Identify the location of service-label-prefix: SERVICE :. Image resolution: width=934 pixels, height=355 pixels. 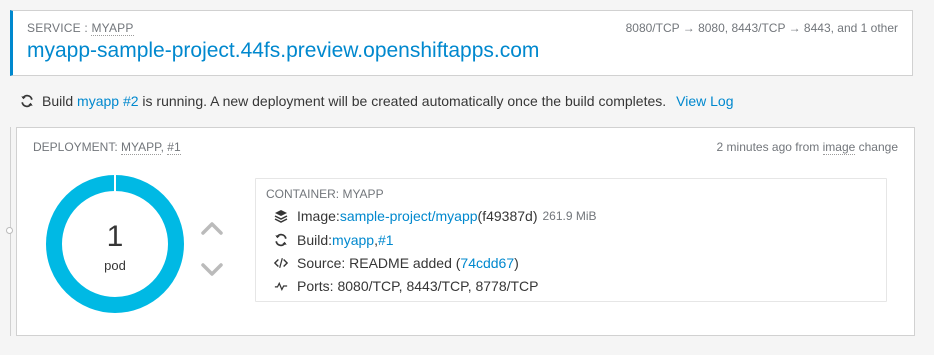
(59, 28).